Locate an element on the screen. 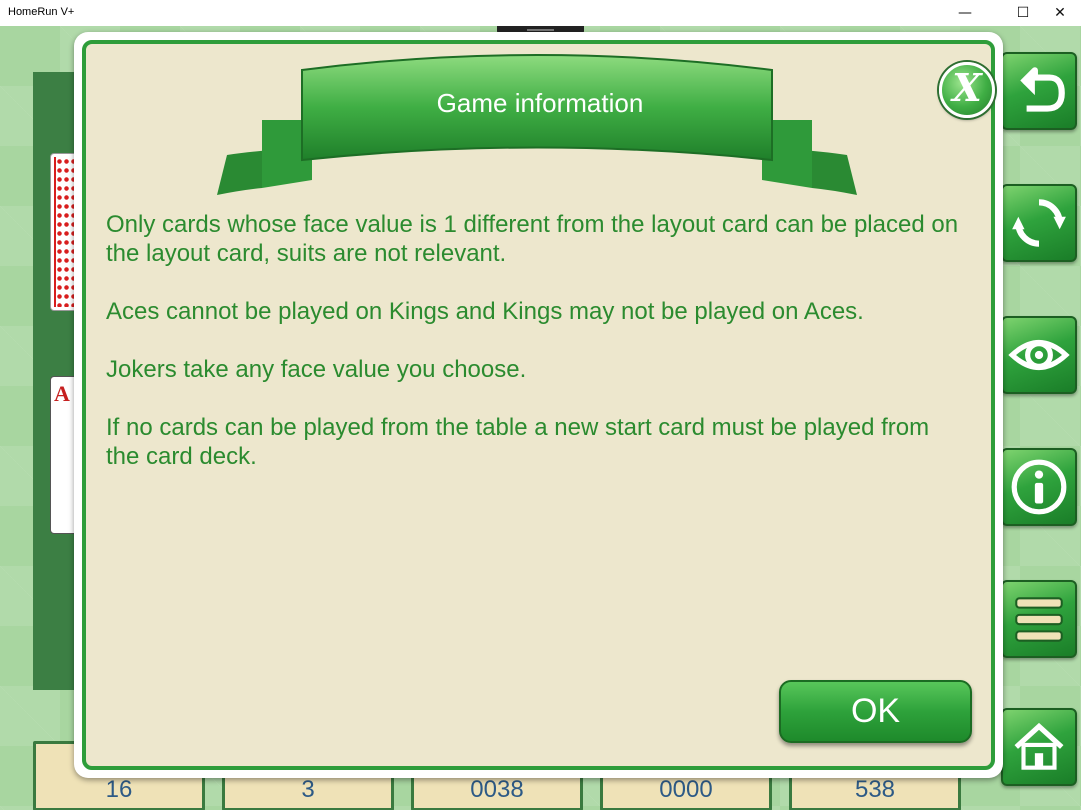  minimize-button: — is located at coordinates (965, 13).